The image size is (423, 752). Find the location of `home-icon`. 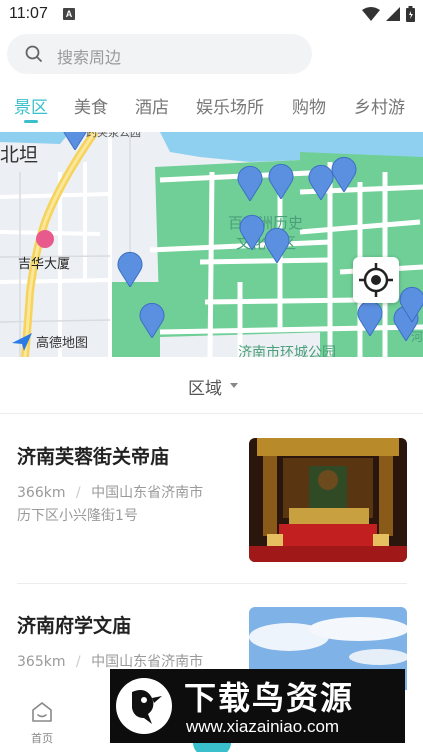

home-icon is located at coordinates (42, 712).